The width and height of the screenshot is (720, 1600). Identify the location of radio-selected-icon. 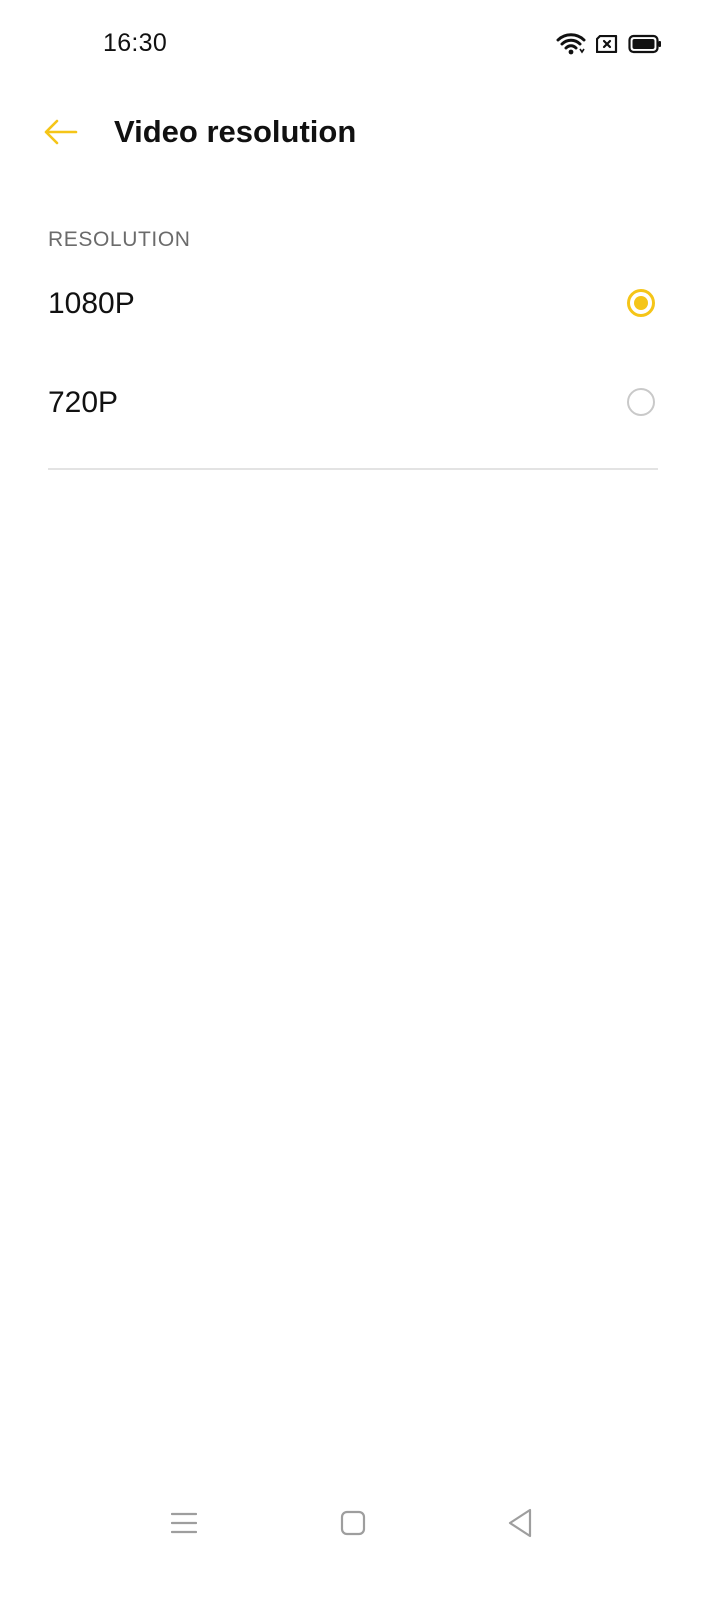
(641, 303).